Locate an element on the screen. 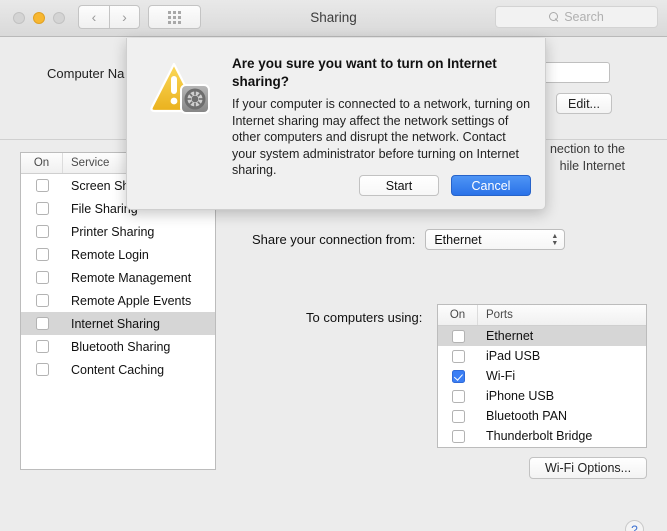  start-button: Start is located at coordinates (399, 185).